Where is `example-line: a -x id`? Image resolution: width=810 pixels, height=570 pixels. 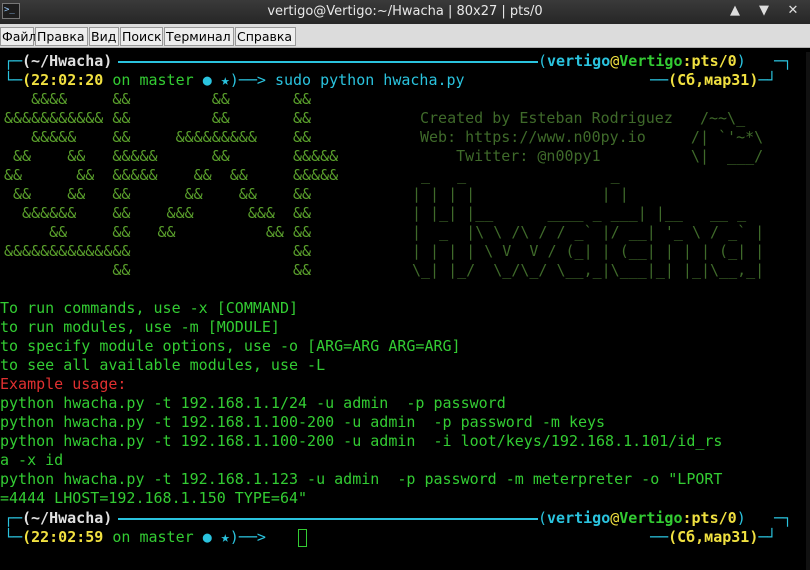 example-line: a -x id is located at coordinates (32, 460).